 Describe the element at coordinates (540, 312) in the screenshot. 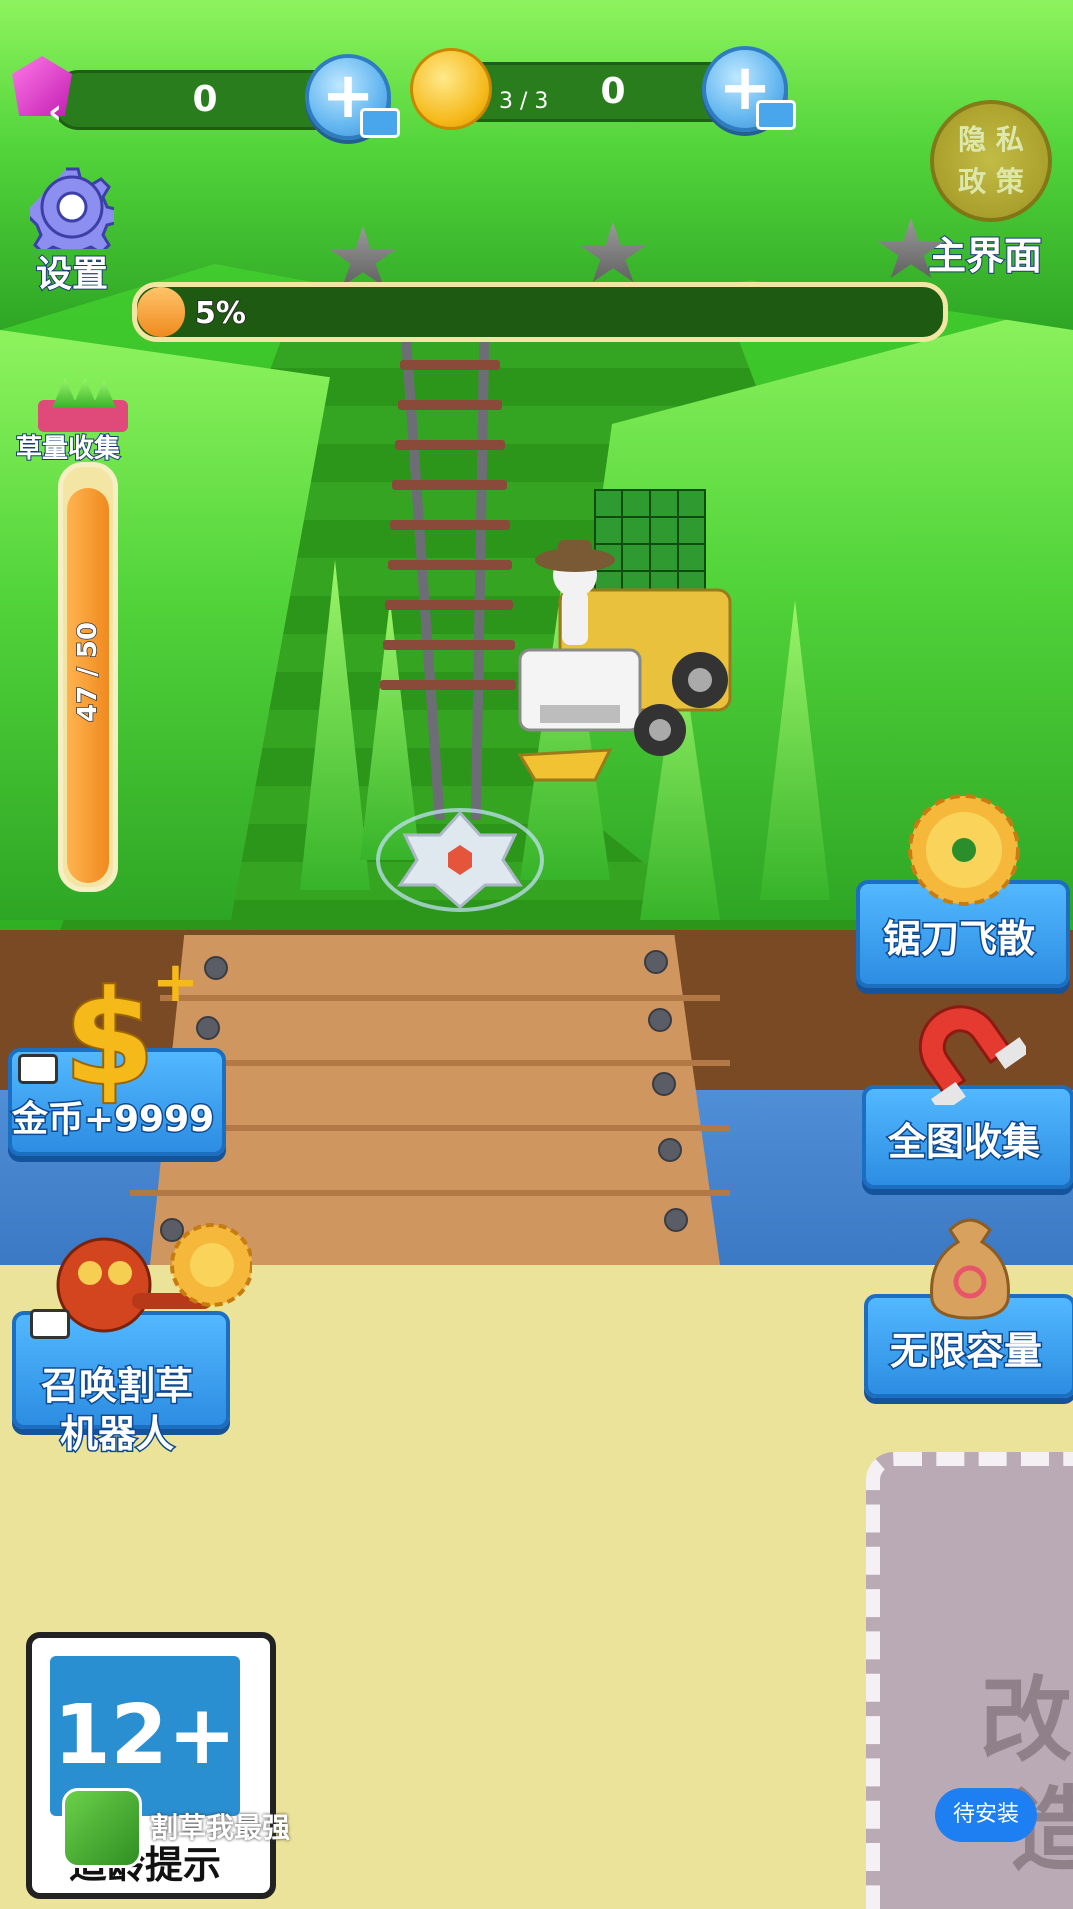

I see `level-progress-bar: 5%` at that location.